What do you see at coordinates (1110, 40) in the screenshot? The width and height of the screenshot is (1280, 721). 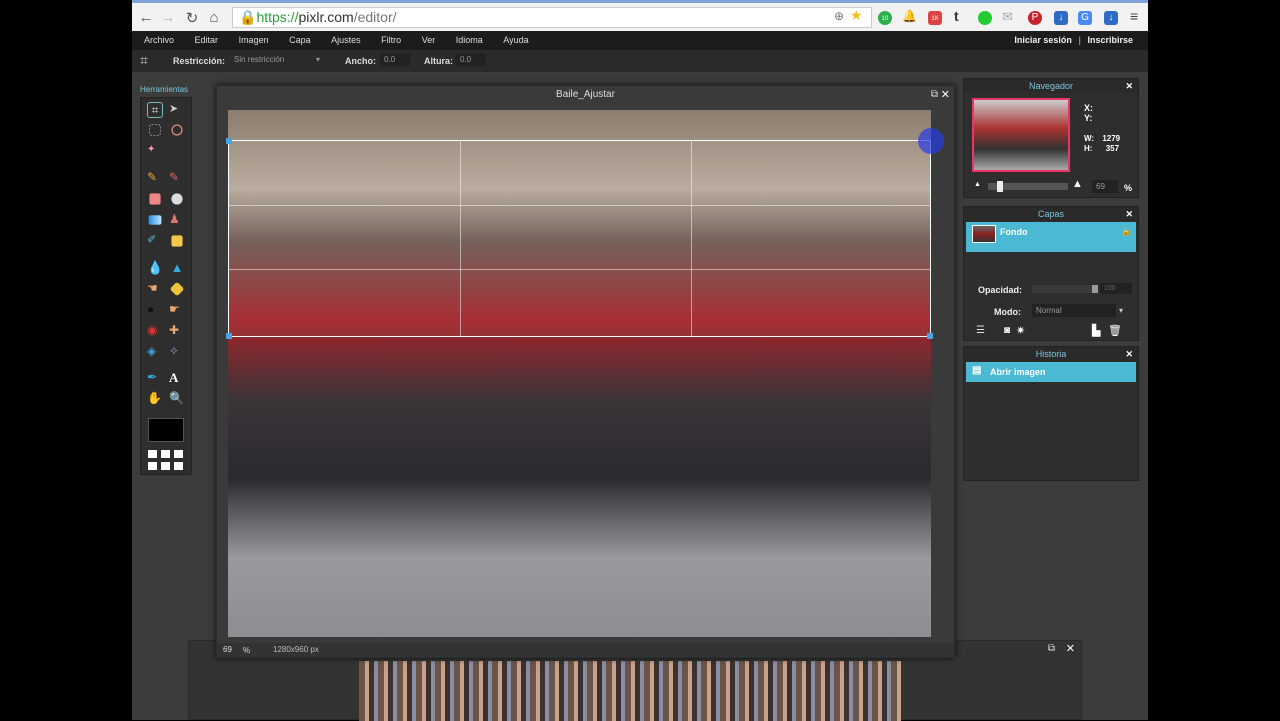 I see `signup-link: Inscribirse` at bounding box center [1110, 40].